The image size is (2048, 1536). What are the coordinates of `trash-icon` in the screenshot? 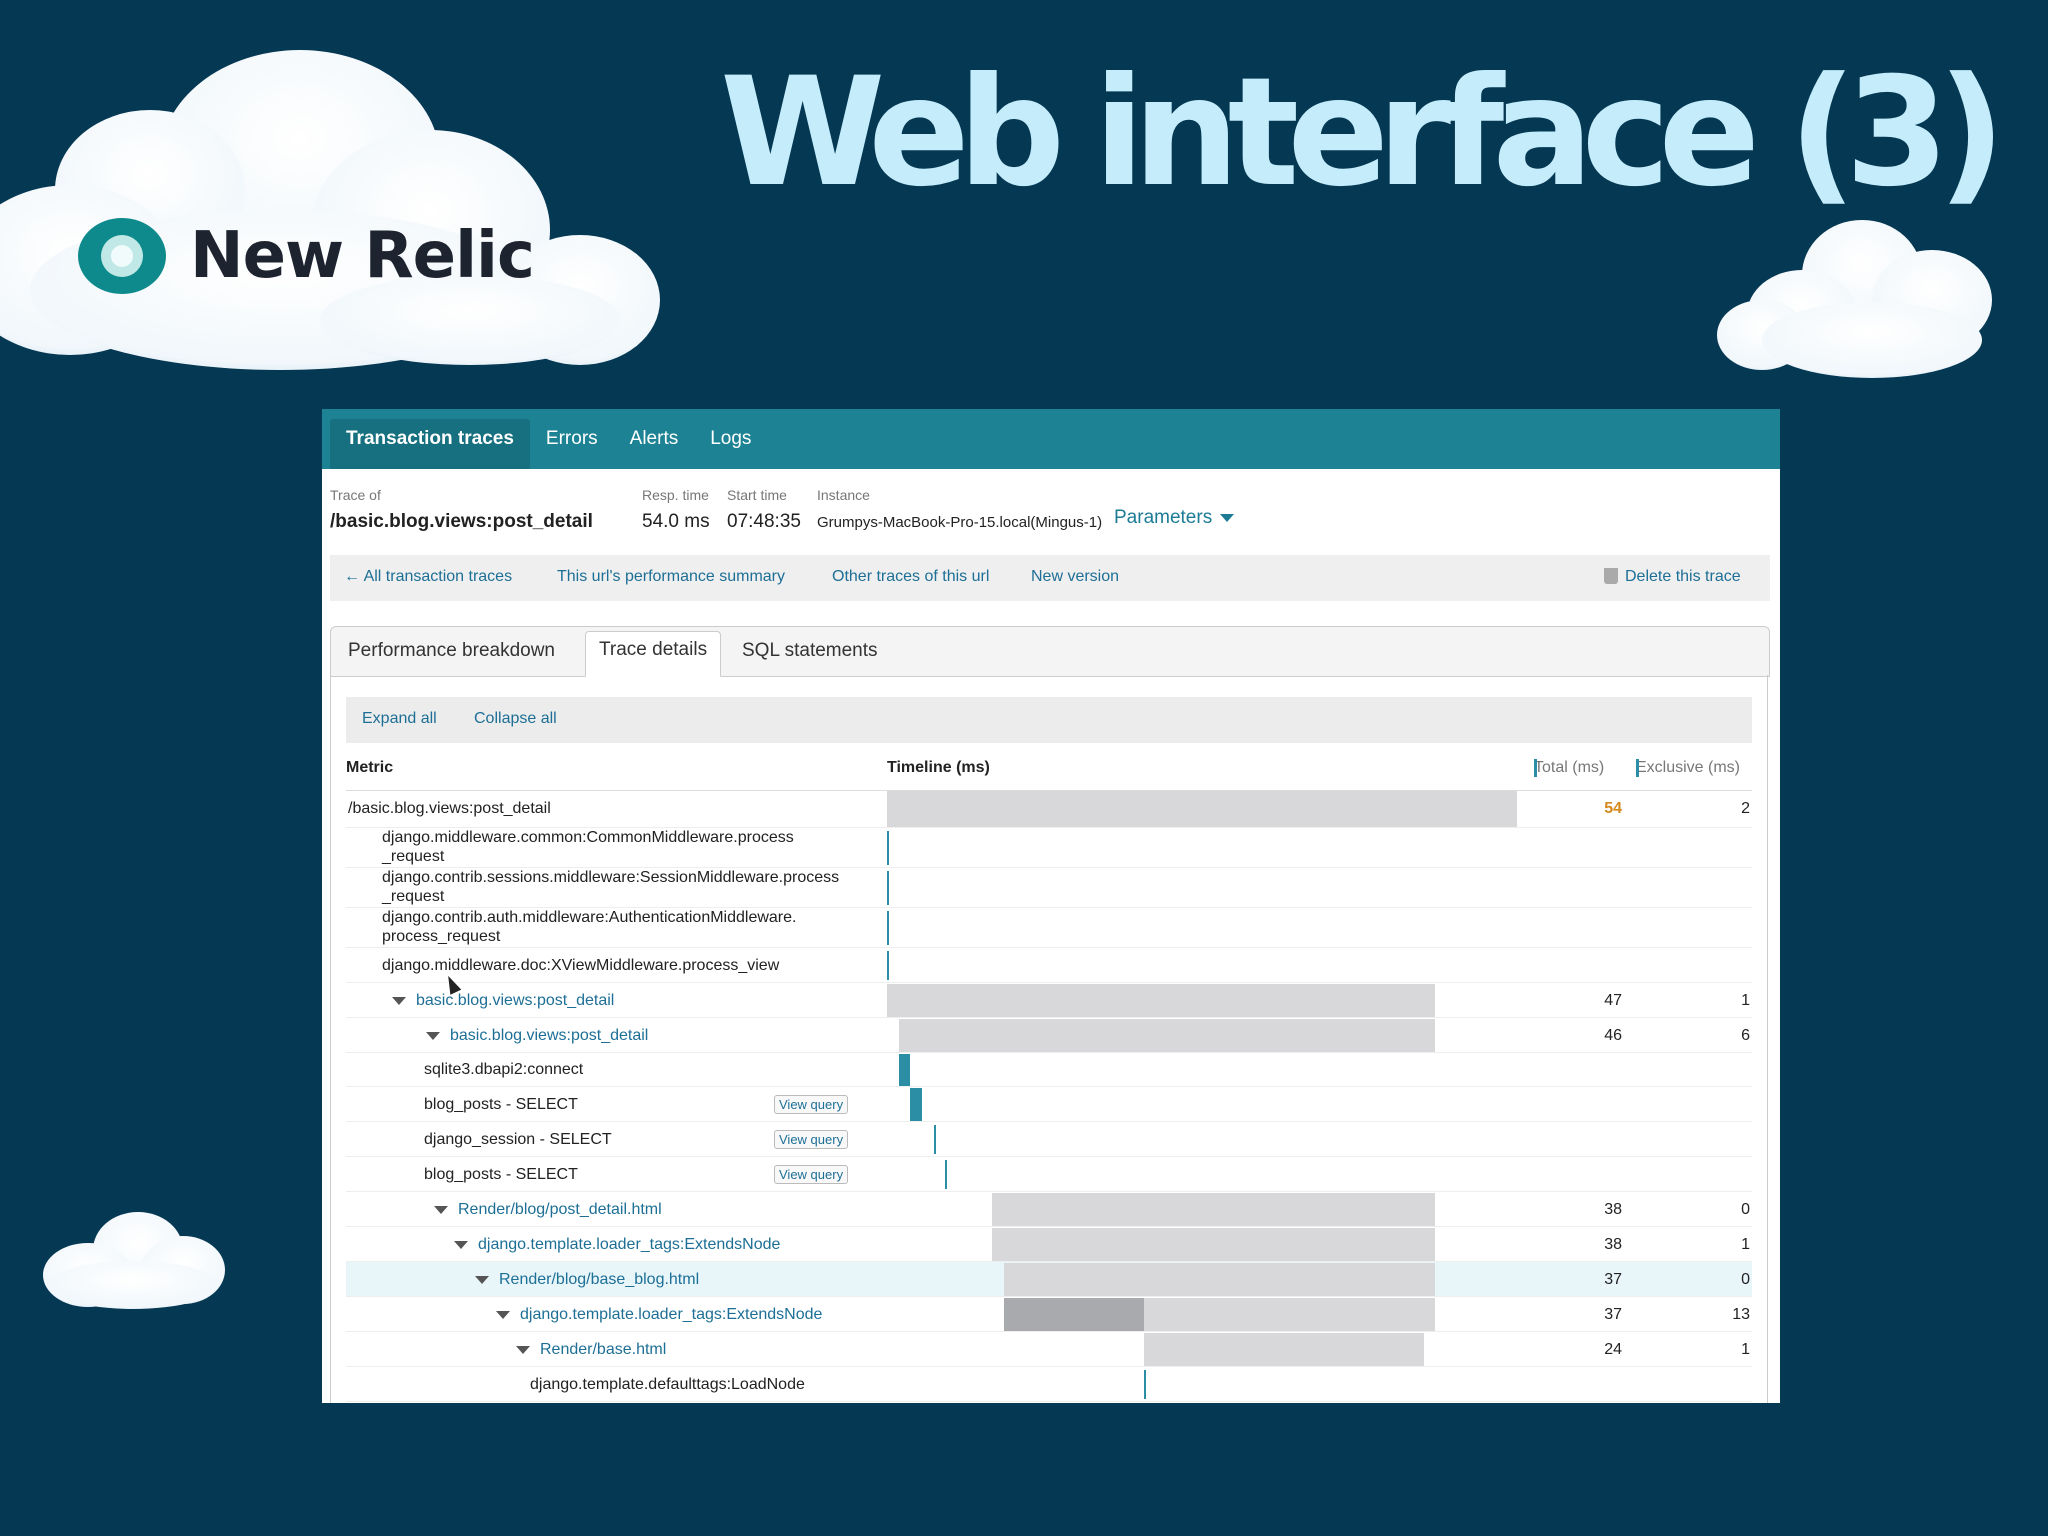 It's located at (1611, 576).